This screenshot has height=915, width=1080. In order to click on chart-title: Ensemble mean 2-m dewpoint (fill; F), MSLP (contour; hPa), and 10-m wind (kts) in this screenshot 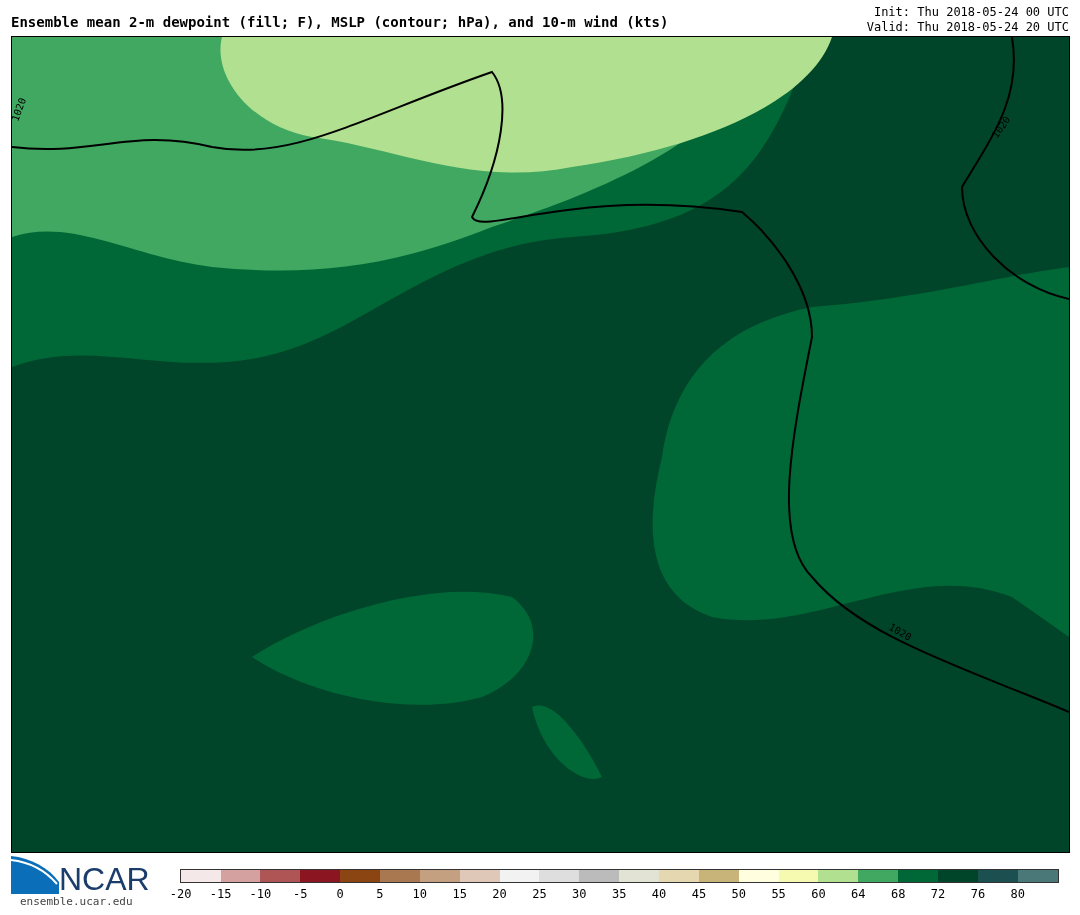, I will do `click(340, 22)`.